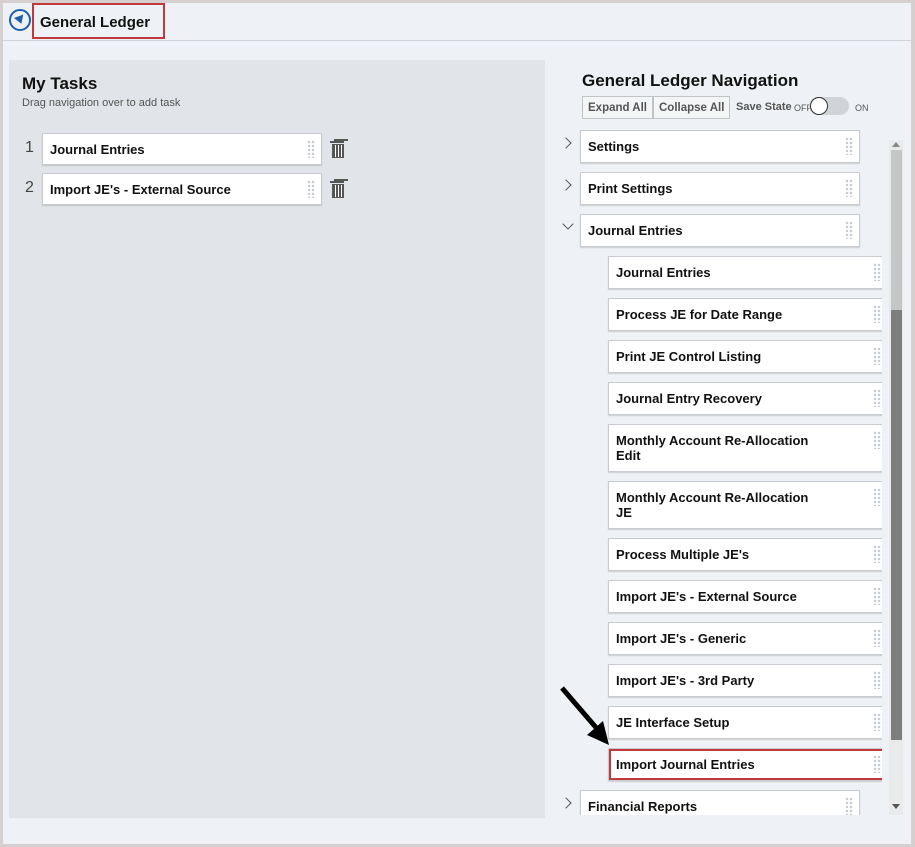 The width and height of the screenshot is (915, 847). What do you see at coordinates (101, 103) in the screenshot?
I see `my-tasks-subtitle: Drag navigation over to add task` at bounding box center [101, 103].